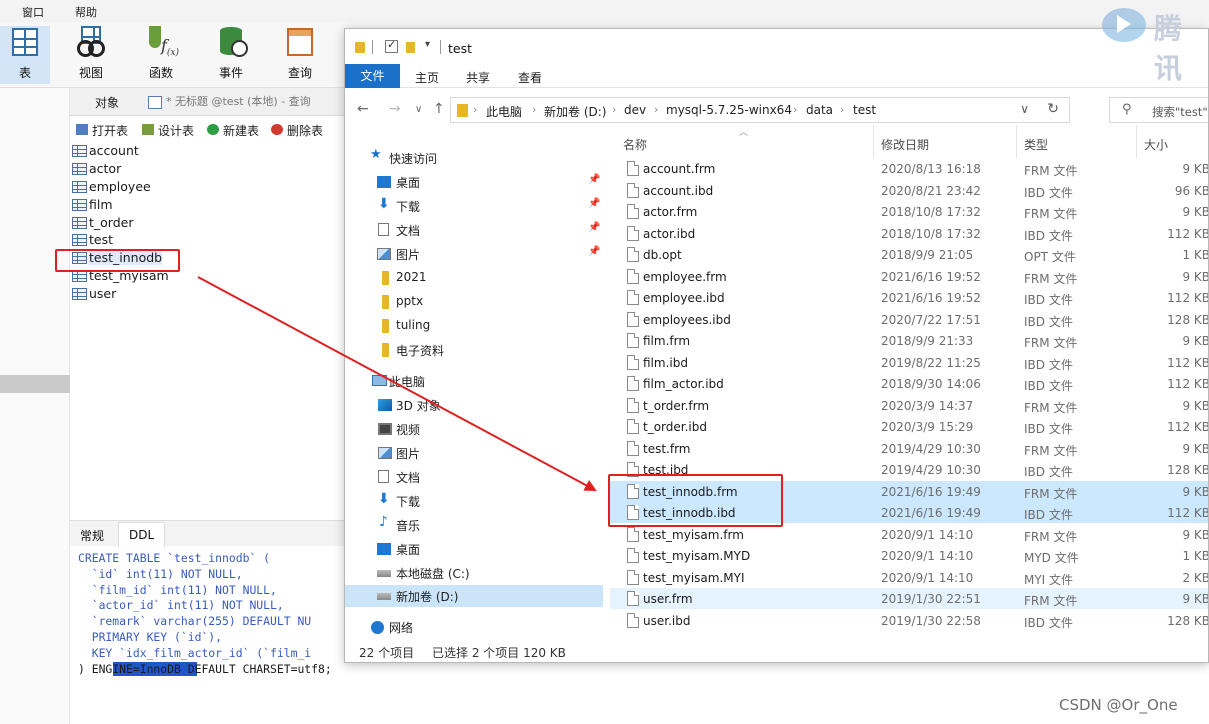 This screenshot has height=724, width=1209. What do you see at coordinates (168, 130) in the screenshot?
I see `design-table-button: 设计表` at bounding box center [168, 130].